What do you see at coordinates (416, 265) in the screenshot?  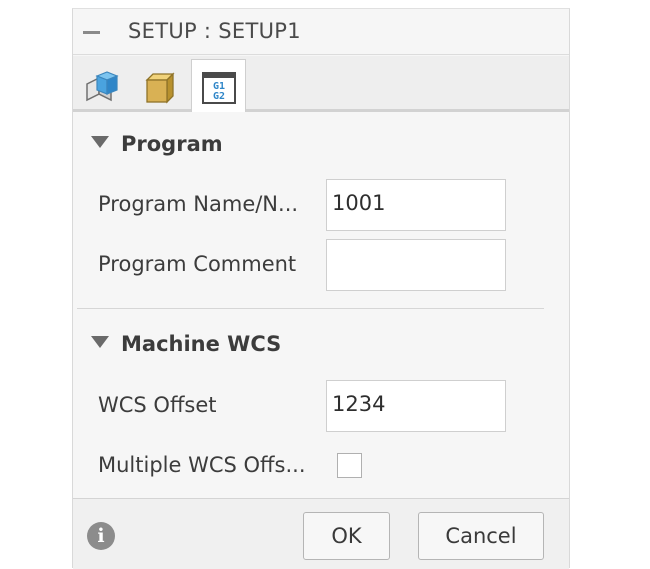 I see `program-comment-field` at bounding box center [416, 265].